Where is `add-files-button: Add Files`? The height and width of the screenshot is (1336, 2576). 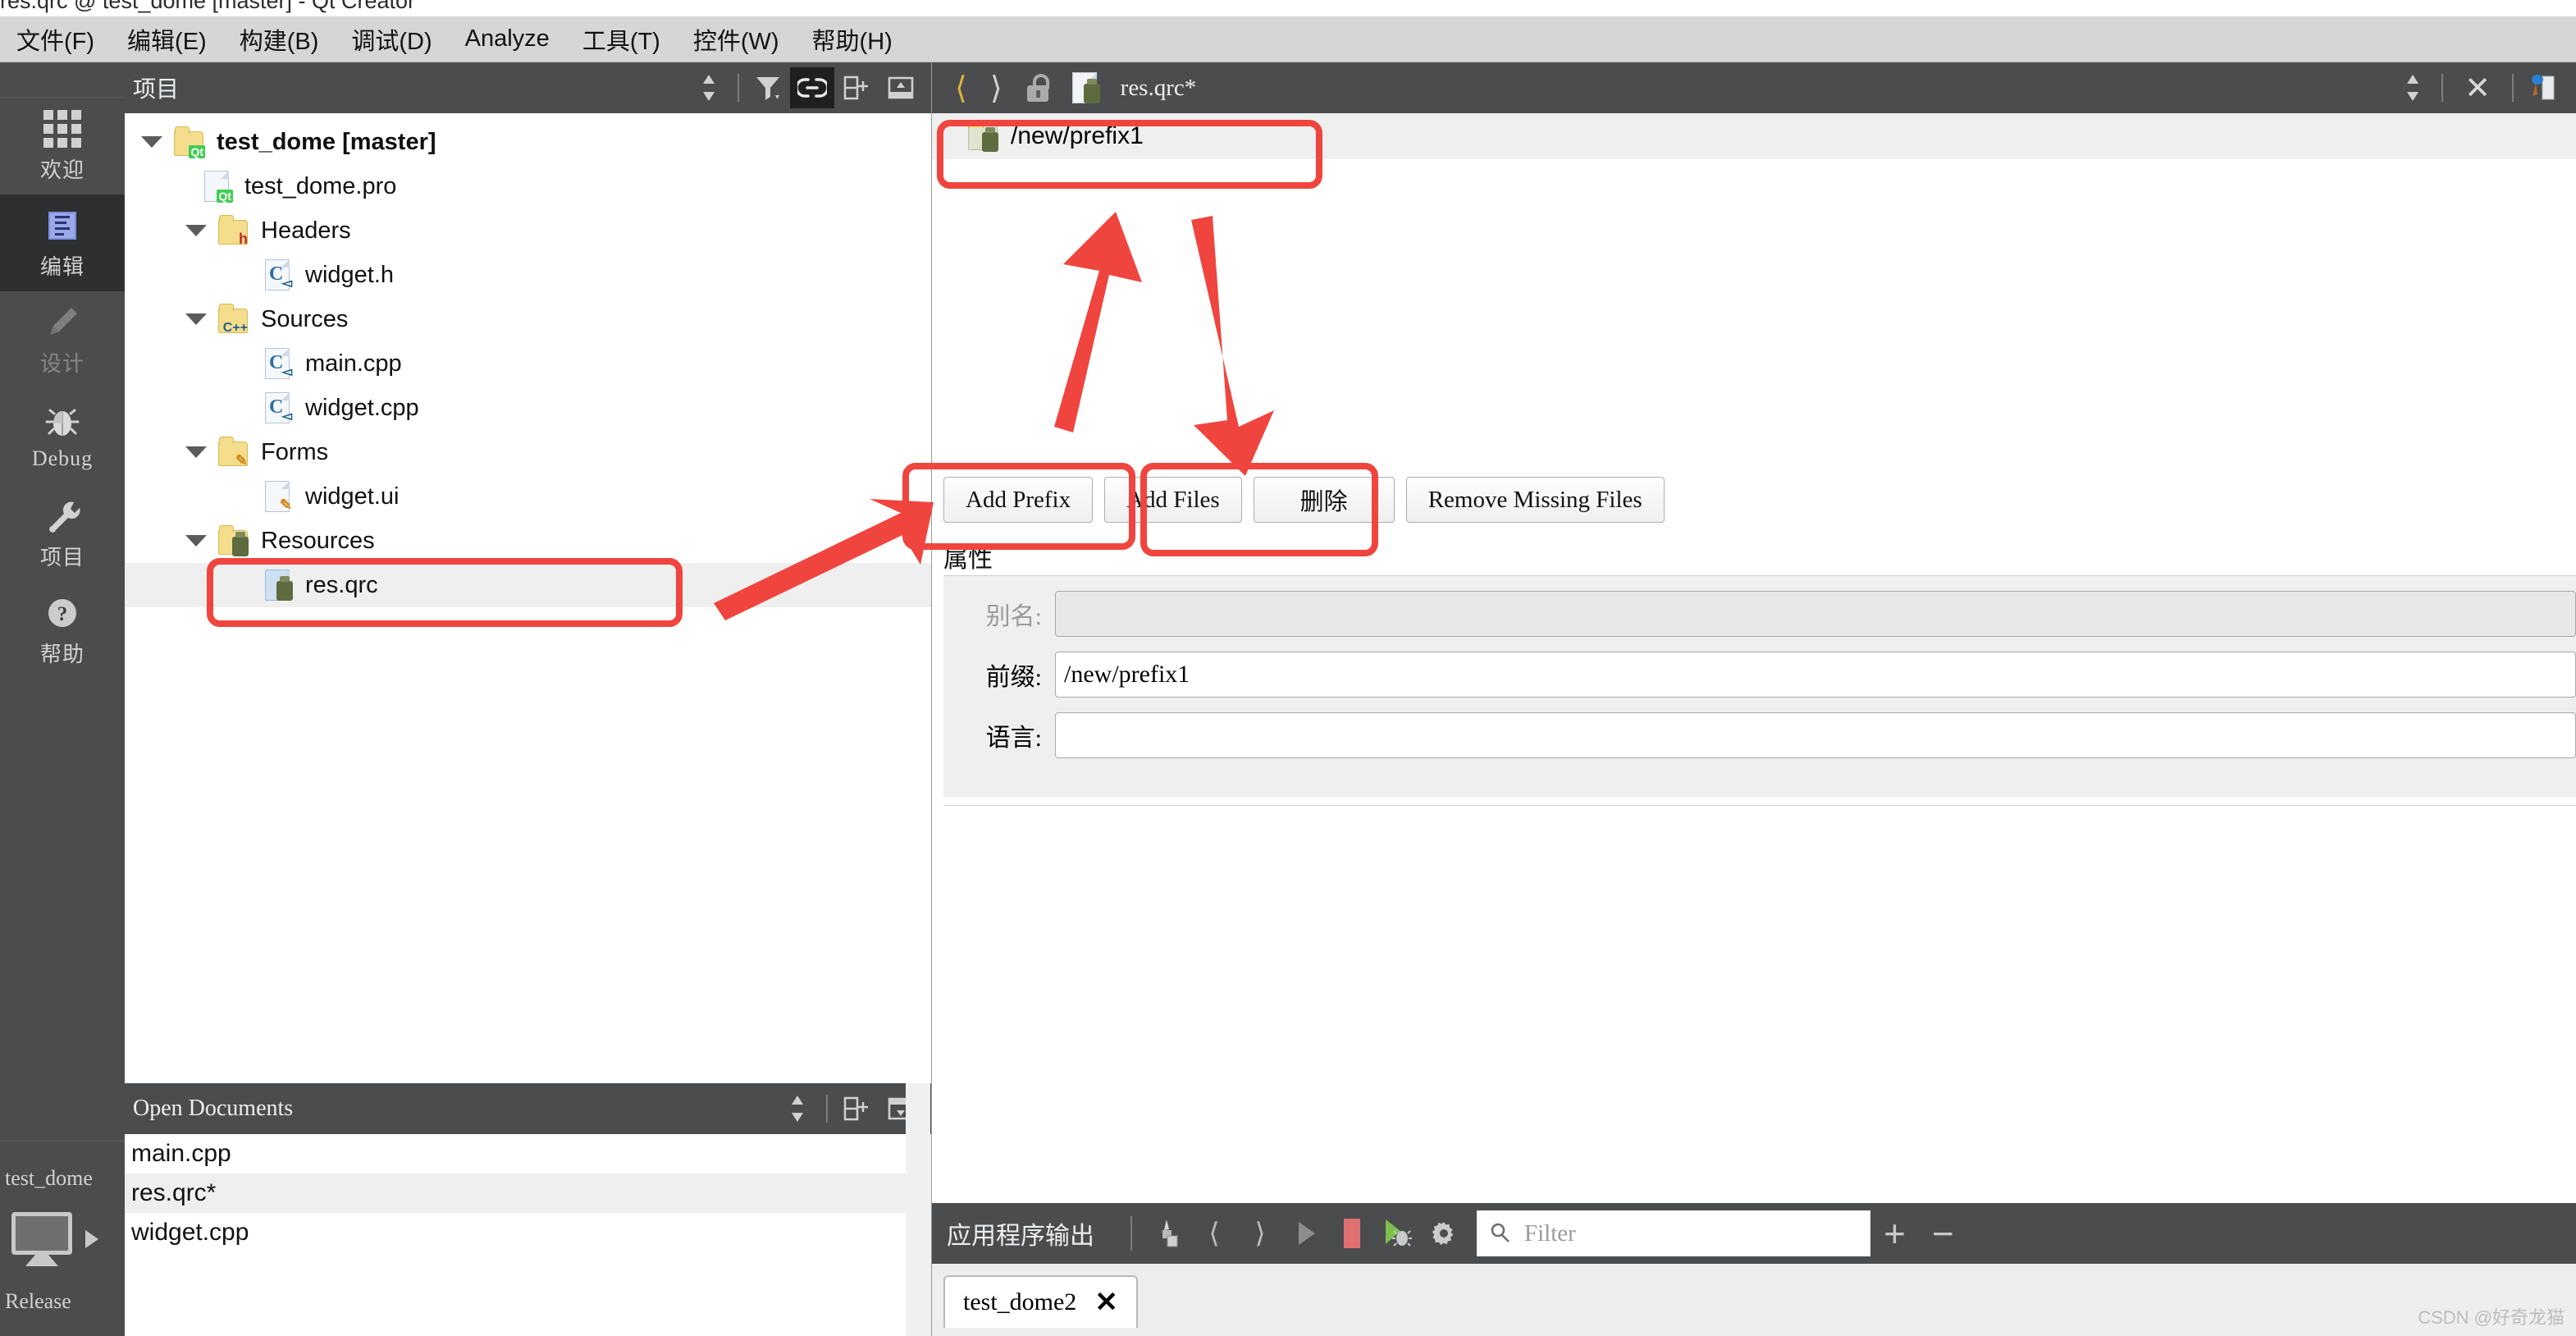
add-files-button: Add Files is located at coordinates (1173, 500).